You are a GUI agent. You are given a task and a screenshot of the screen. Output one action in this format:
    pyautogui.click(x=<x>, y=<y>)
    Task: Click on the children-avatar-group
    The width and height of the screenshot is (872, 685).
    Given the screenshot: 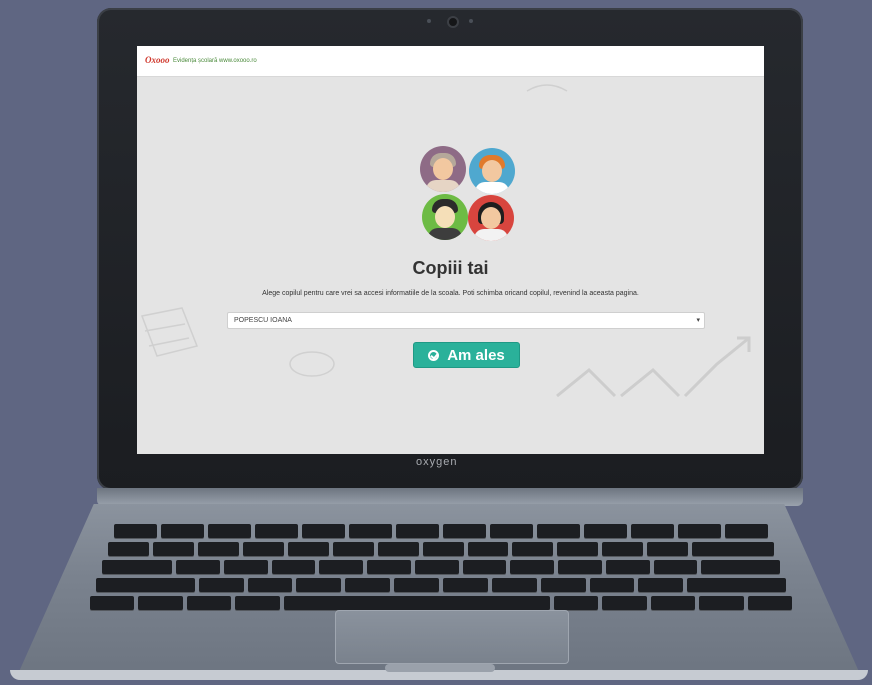 What is the action you would take?
    pyautogui.click(x=468, y=195)
    